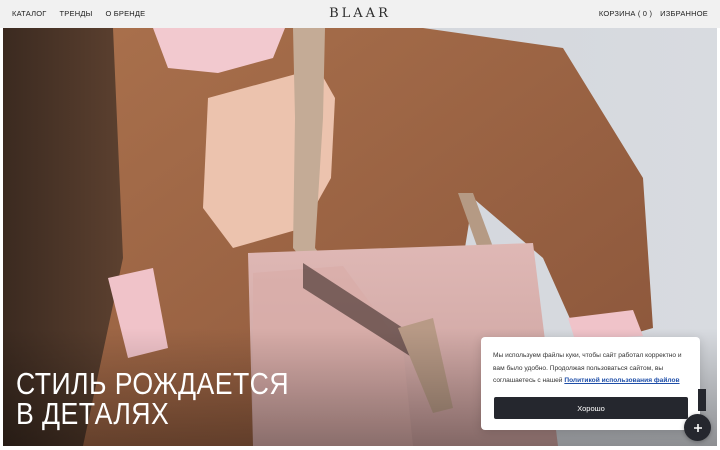 This screenshot has height=450, width=720. I want to click on hero-title: СТИЛЬ РОЖДАЕТСЯ В ДЕТАЛЯХ, so click(153, 398).